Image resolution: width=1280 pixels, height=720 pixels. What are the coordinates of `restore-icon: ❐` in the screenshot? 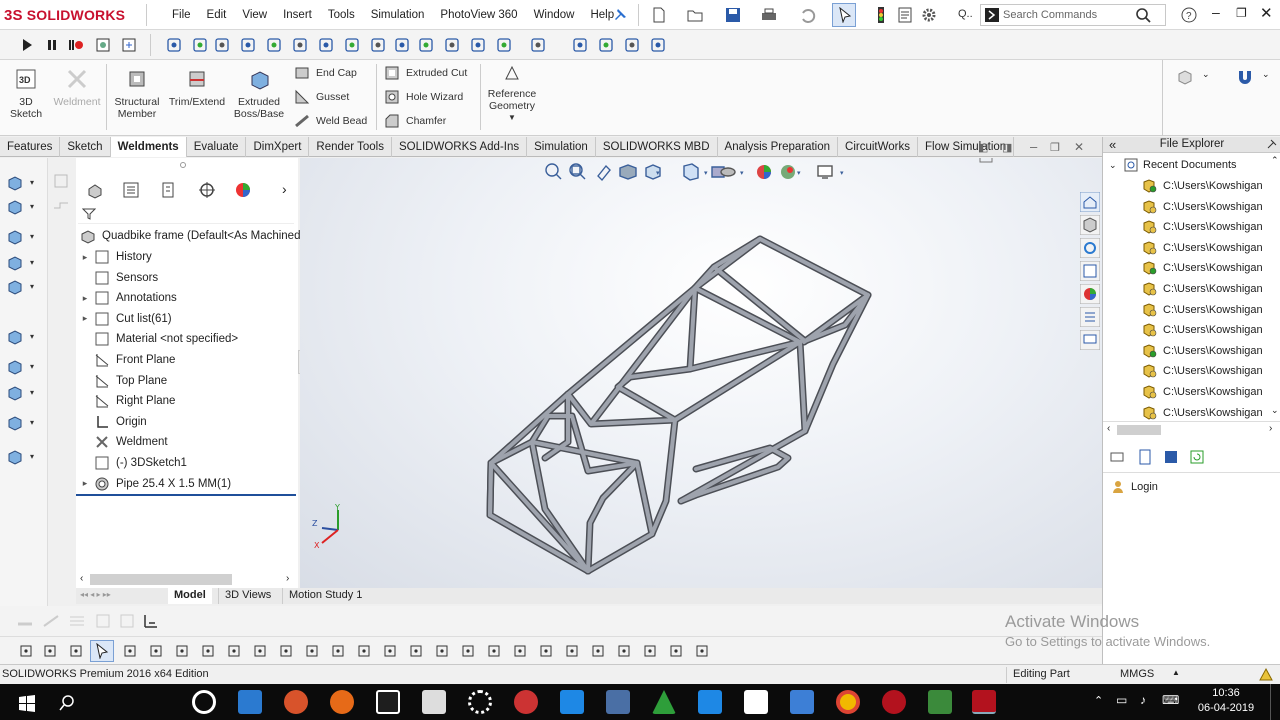 It's located at (1241, 13).